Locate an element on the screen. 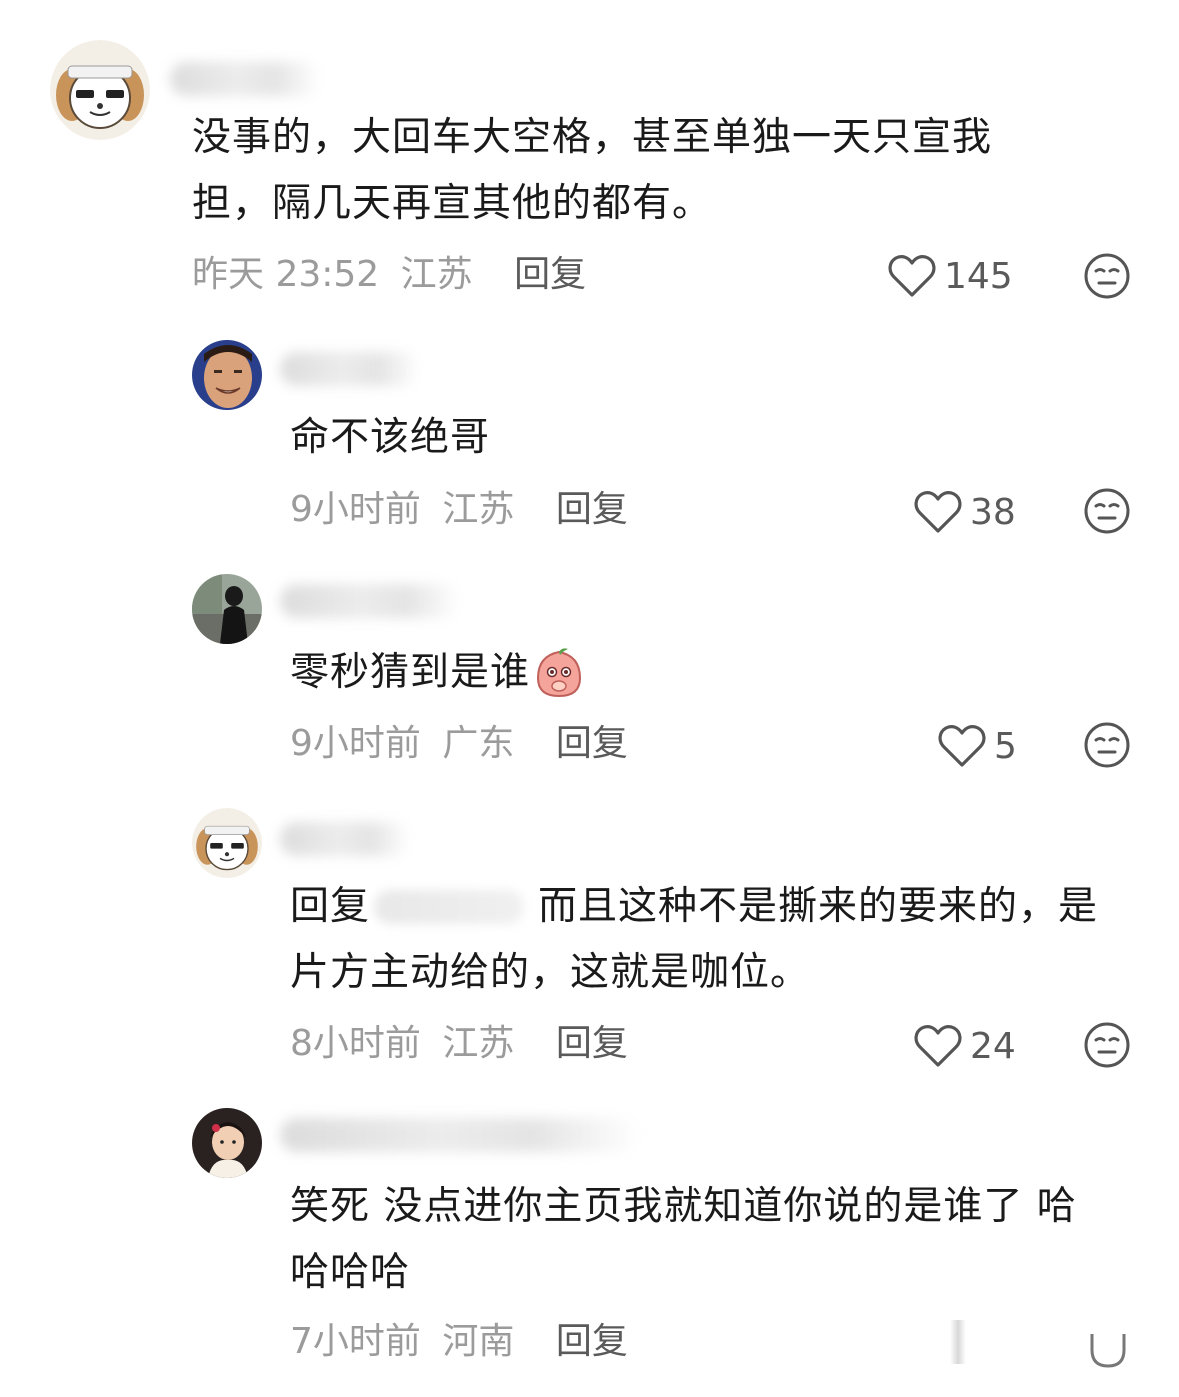 This screenshot has height=1397, width=1179. comment-location: 广东 is located at coordinates (478, 743).